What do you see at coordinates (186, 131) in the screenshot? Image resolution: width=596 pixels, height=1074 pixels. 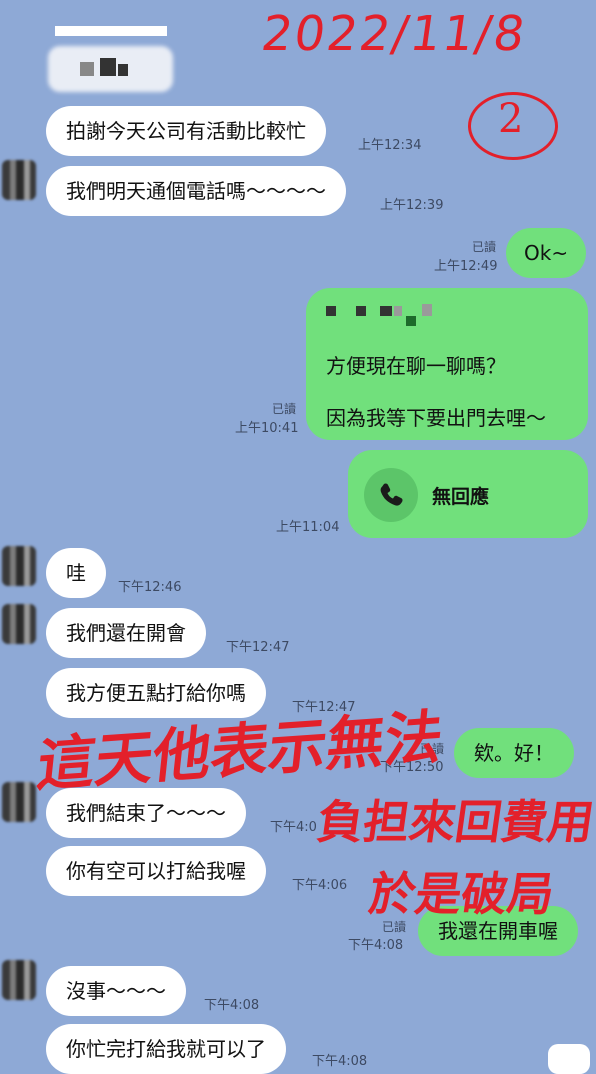 I see `message-incoming: 拍謝今天公司有活動比較忙` at bounding box center [186, 131].